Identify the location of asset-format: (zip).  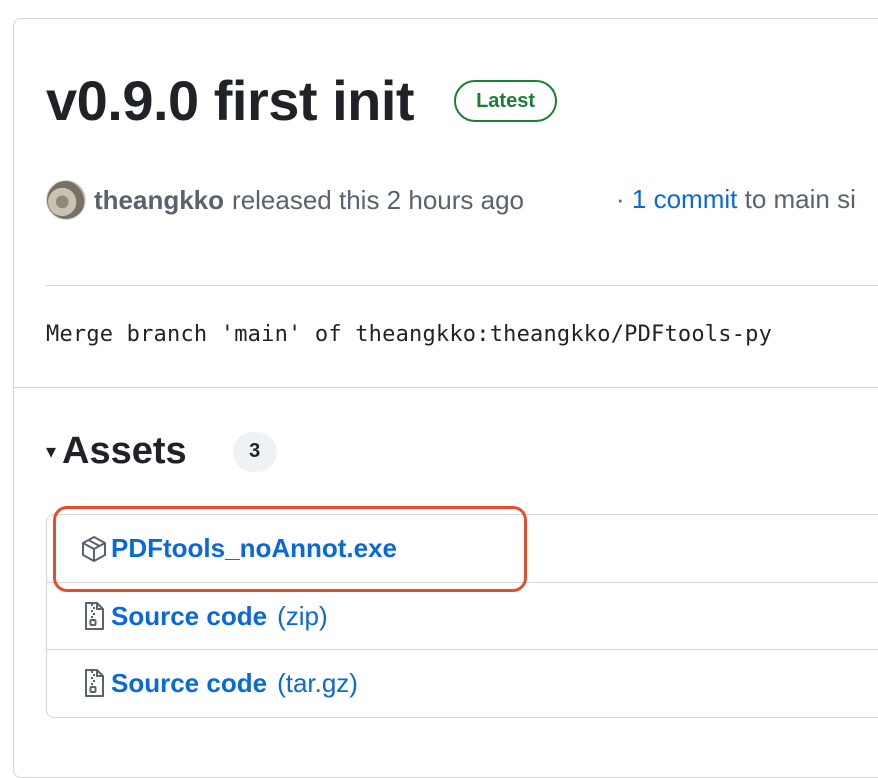
(302, 616).